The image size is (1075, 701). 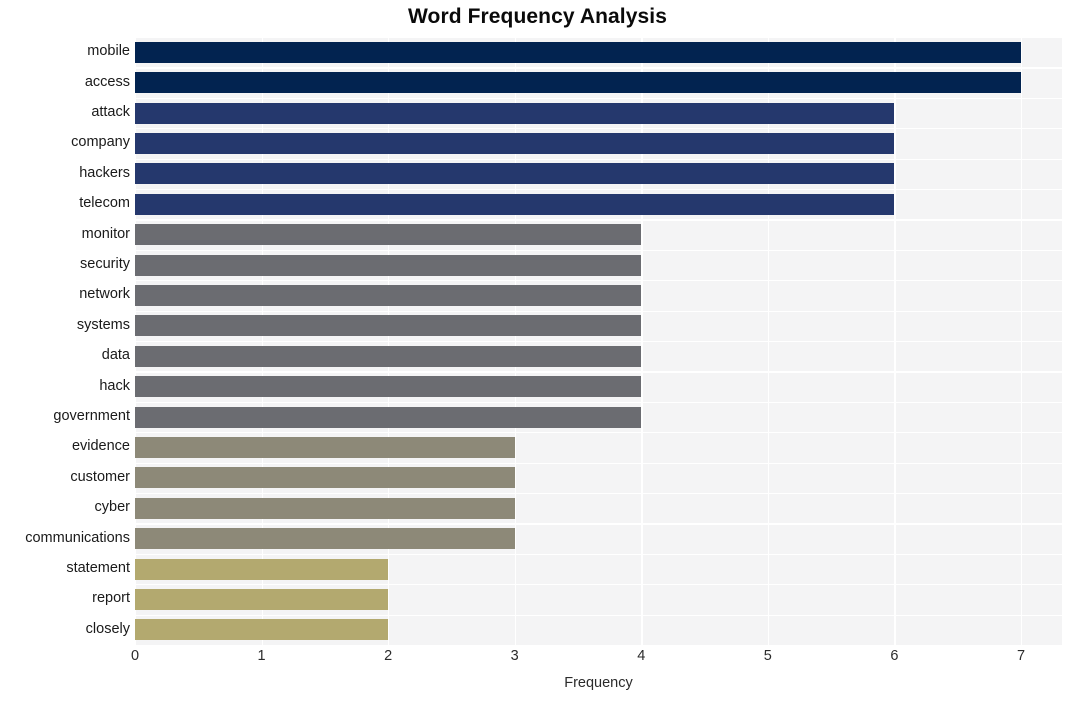 I want to click on y-axis-tick-label: closely, so click(x=107, y=628).